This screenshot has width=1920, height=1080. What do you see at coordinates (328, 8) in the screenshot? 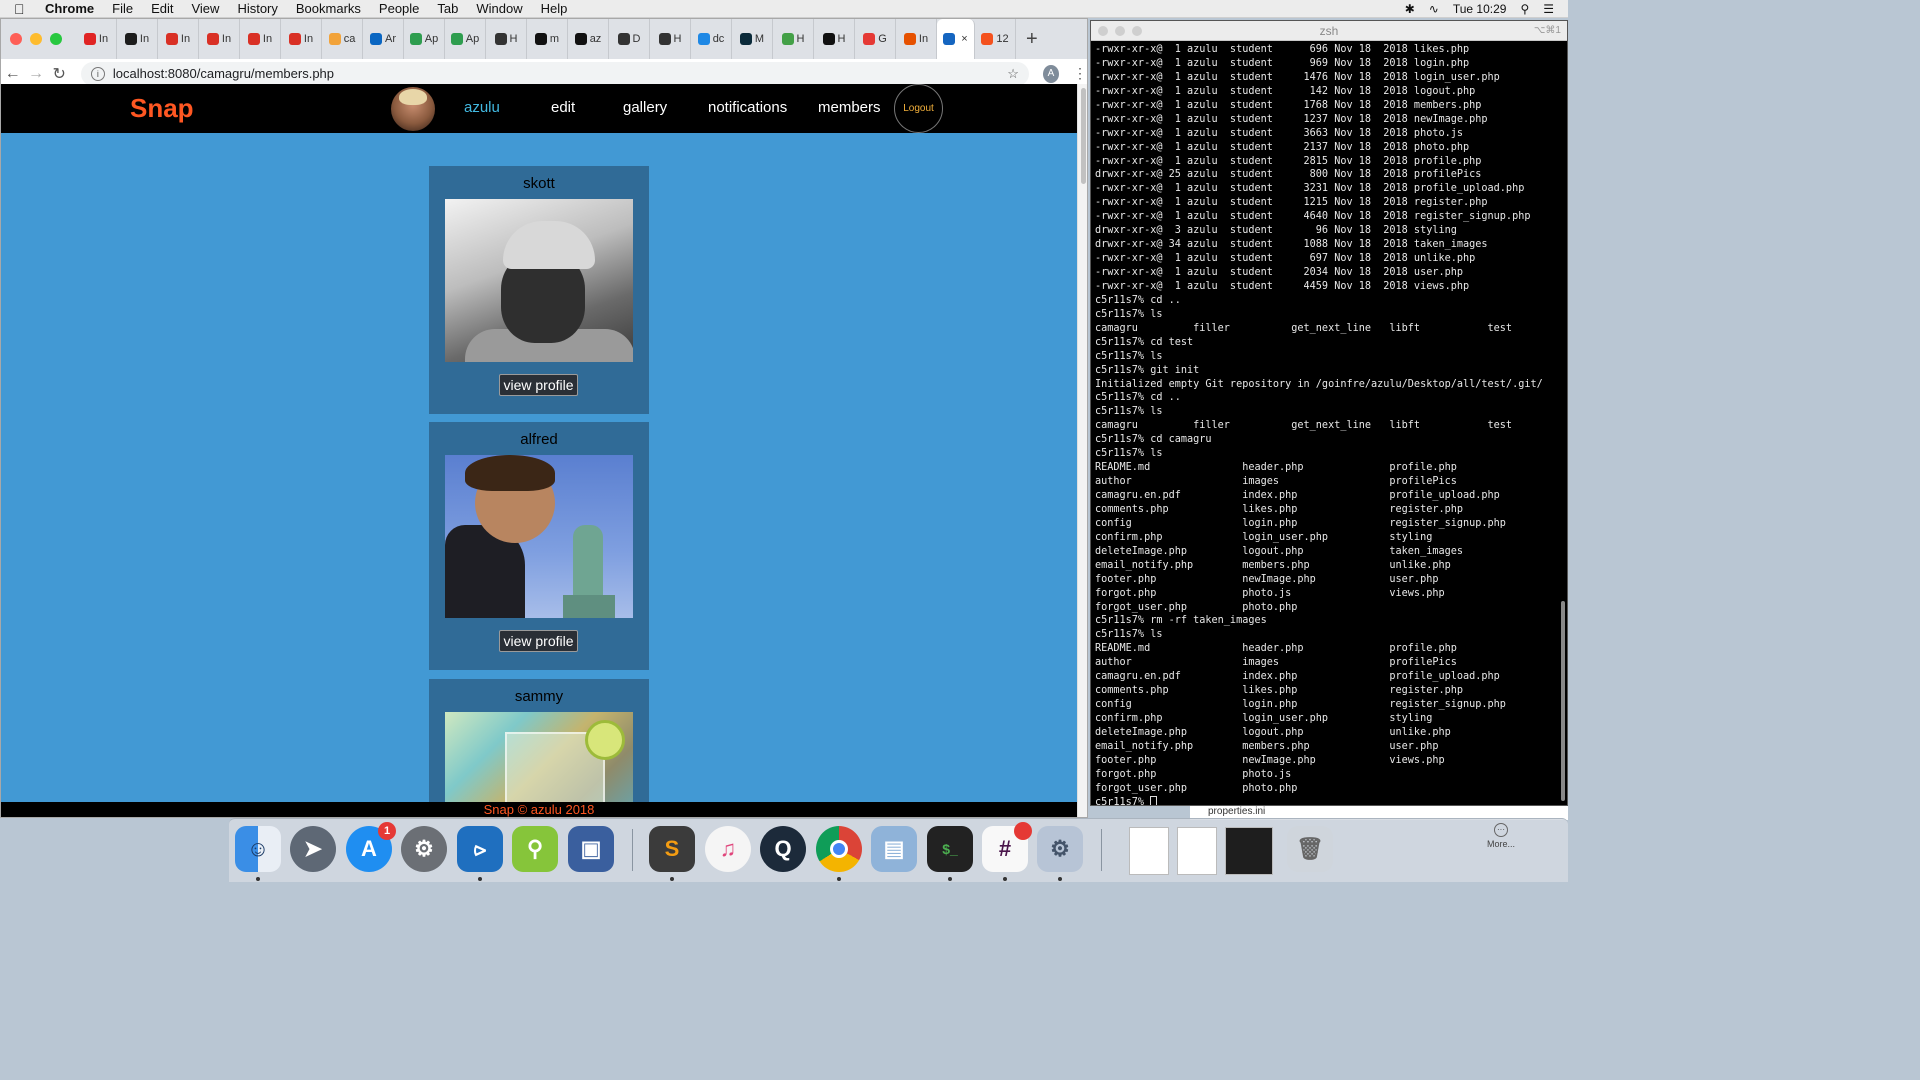
I see `menu-bookmarks: Bookmarks` at bounding box center [328, 8].